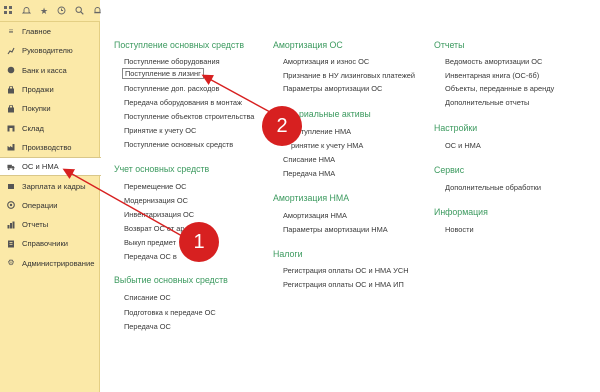  What do you see at coordinates (45, 244) in the screenshot?
I see `sidebar-item-label: Справочники` at bounding box center [45, 244].